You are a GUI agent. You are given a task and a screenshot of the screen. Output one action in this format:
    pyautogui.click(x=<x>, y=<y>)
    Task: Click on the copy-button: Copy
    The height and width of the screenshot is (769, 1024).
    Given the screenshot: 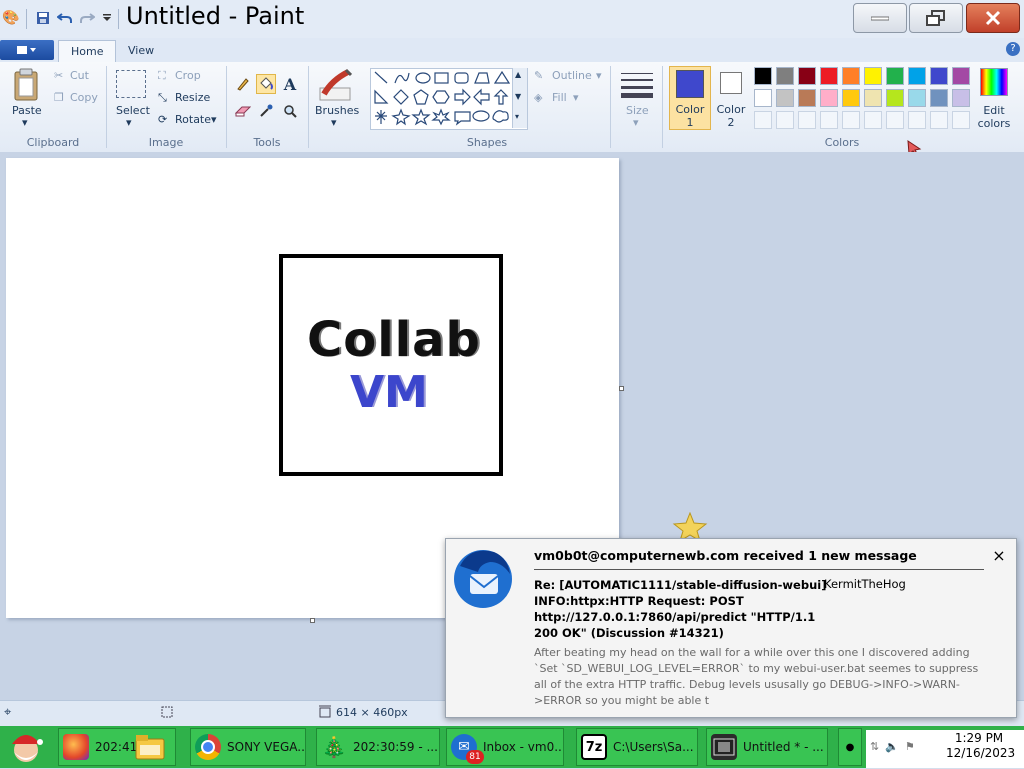 What is the action you would take?
    pyautogui.click(x=84, y=97)
    